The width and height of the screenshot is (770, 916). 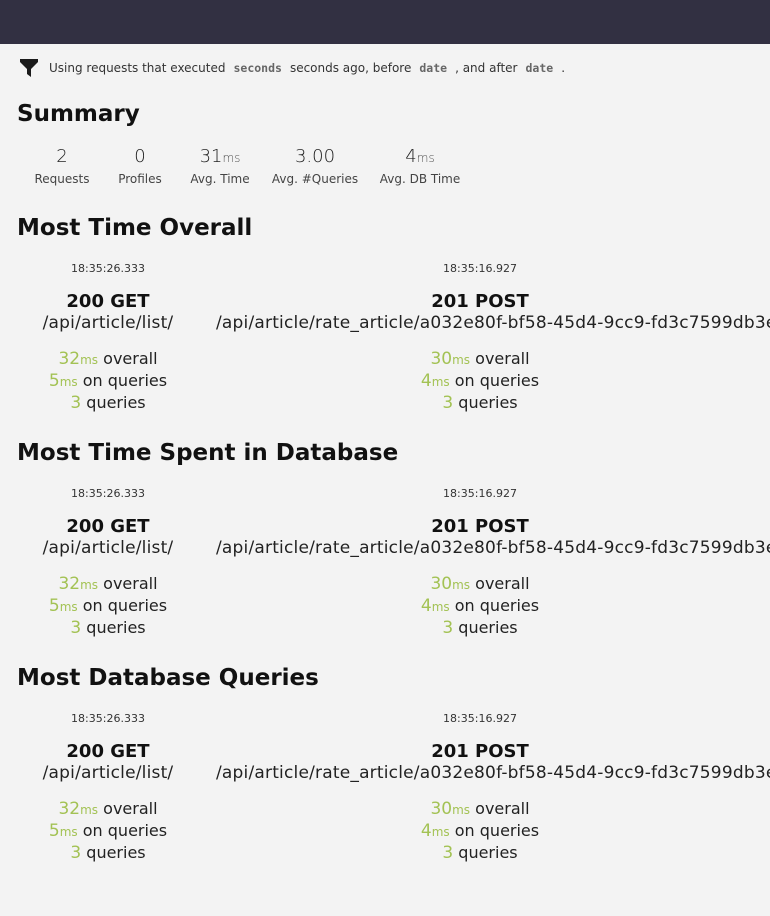 I want to click on seconds-filter-link: seconds, so click(x=257, y=68).